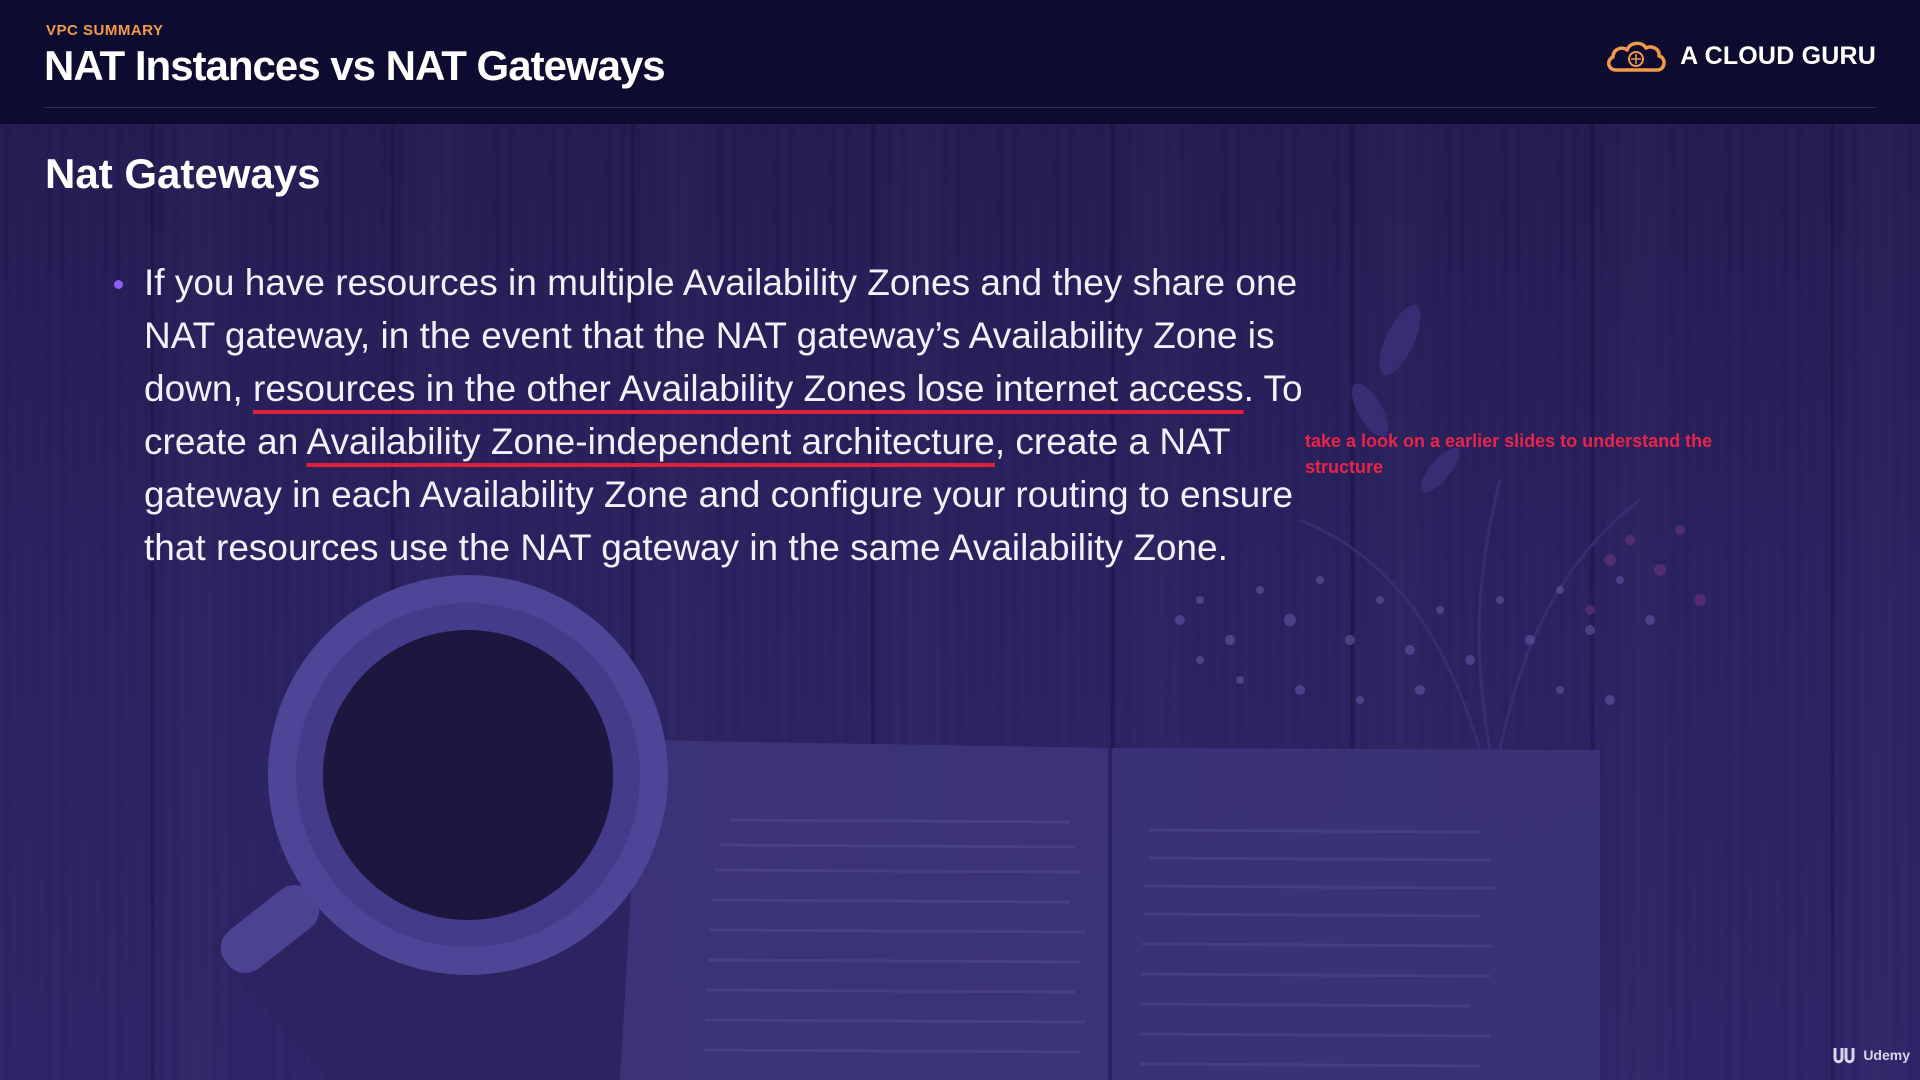 This screenshot has width=1920, height=1080. Describe the element at coordinates (1844, 1056) in the screenshot. I see `udemy-logo-icon` at that location.